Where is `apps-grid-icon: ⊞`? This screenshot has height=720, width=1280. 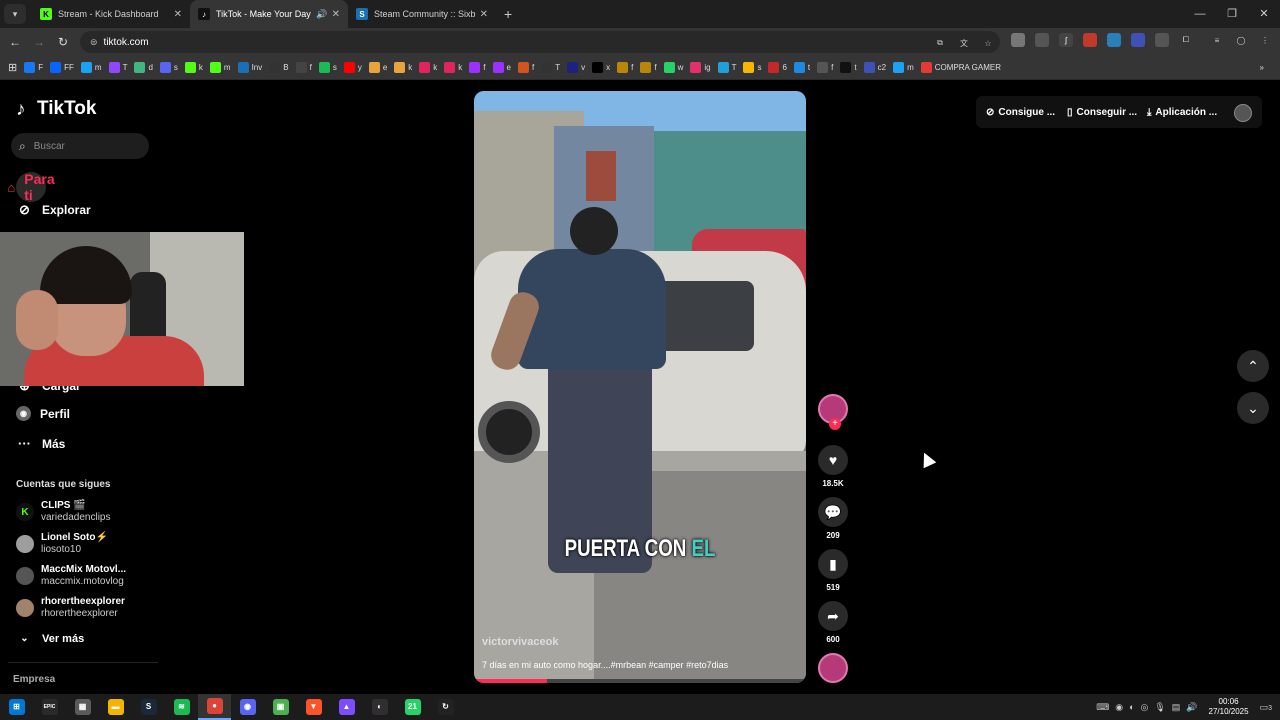
apps-grid-icon: ⊞ is located at coordinates (12, 67).